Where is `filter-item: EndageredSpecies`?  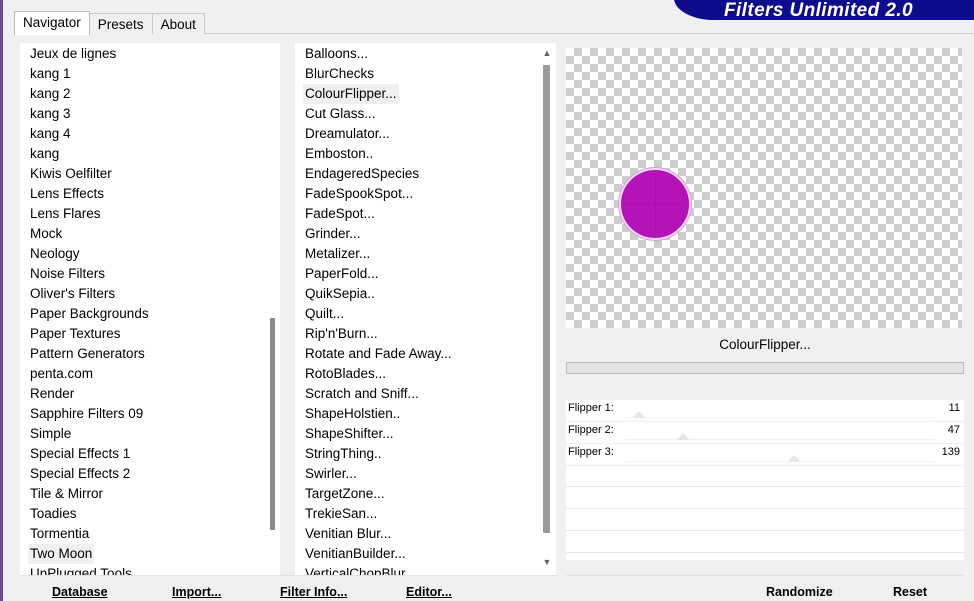 filter-item: EndageredSpecies is located at coordinates (362, 174).